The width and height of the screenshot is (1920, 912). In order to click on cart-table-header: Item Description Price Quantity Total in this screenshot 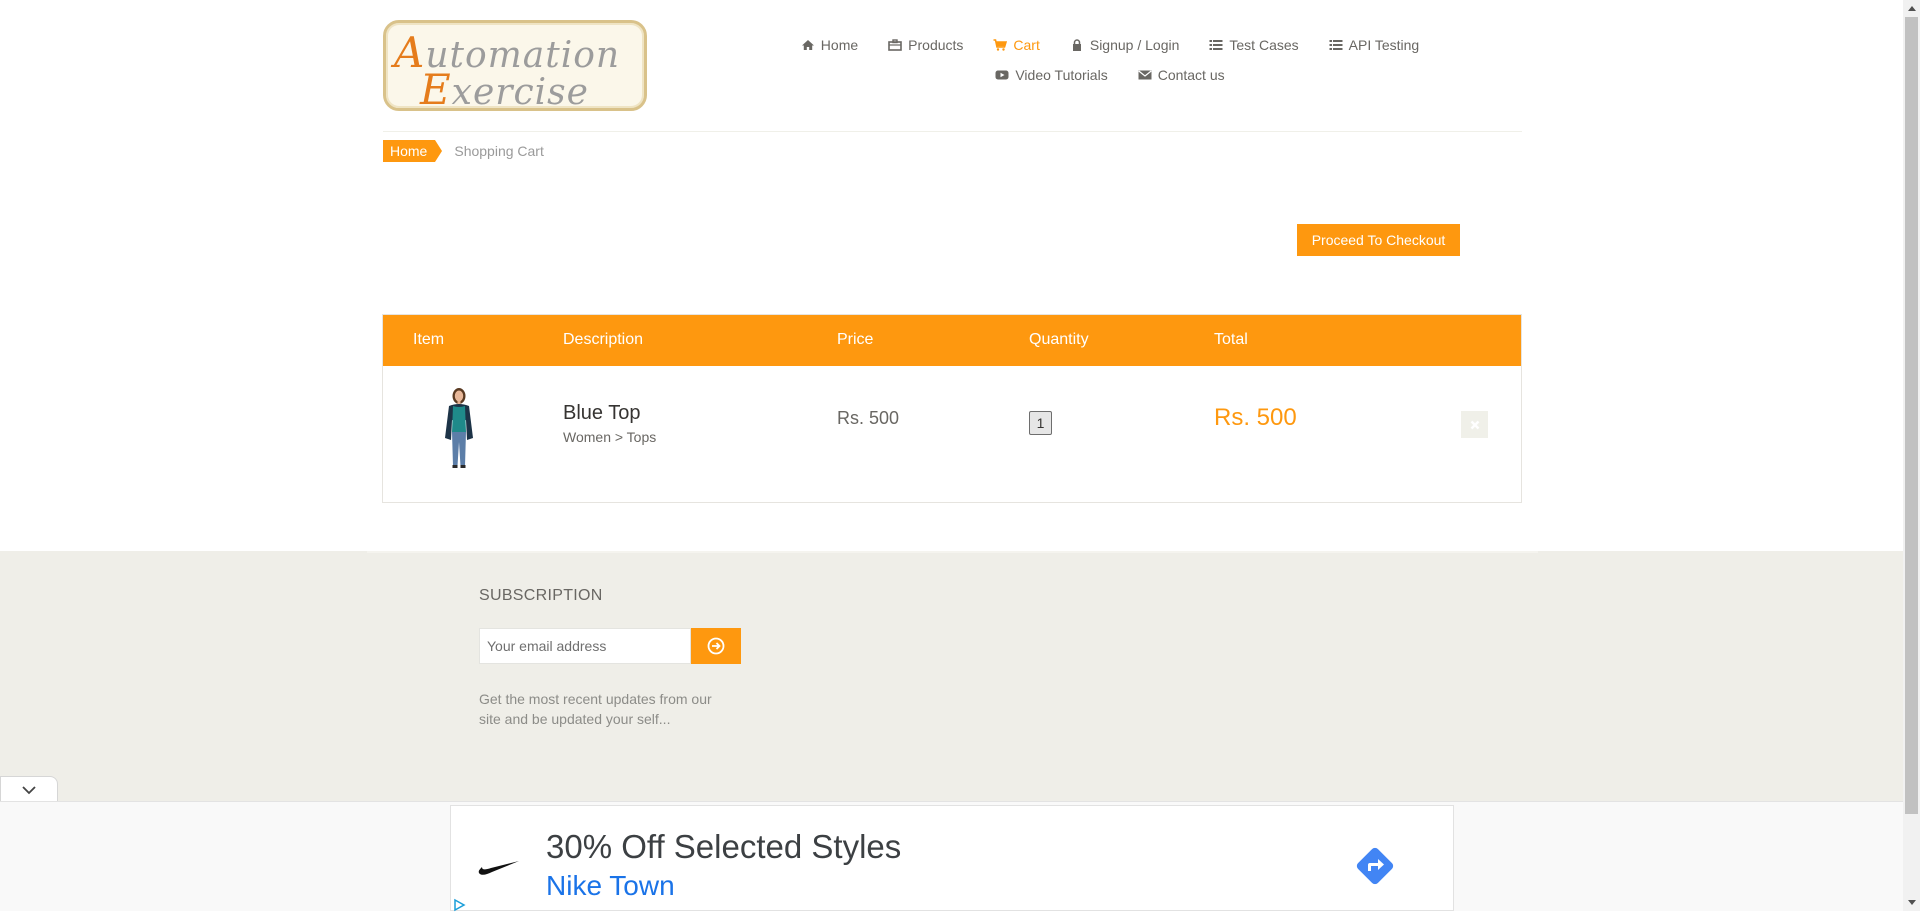, I will do `click(952, 340)`.